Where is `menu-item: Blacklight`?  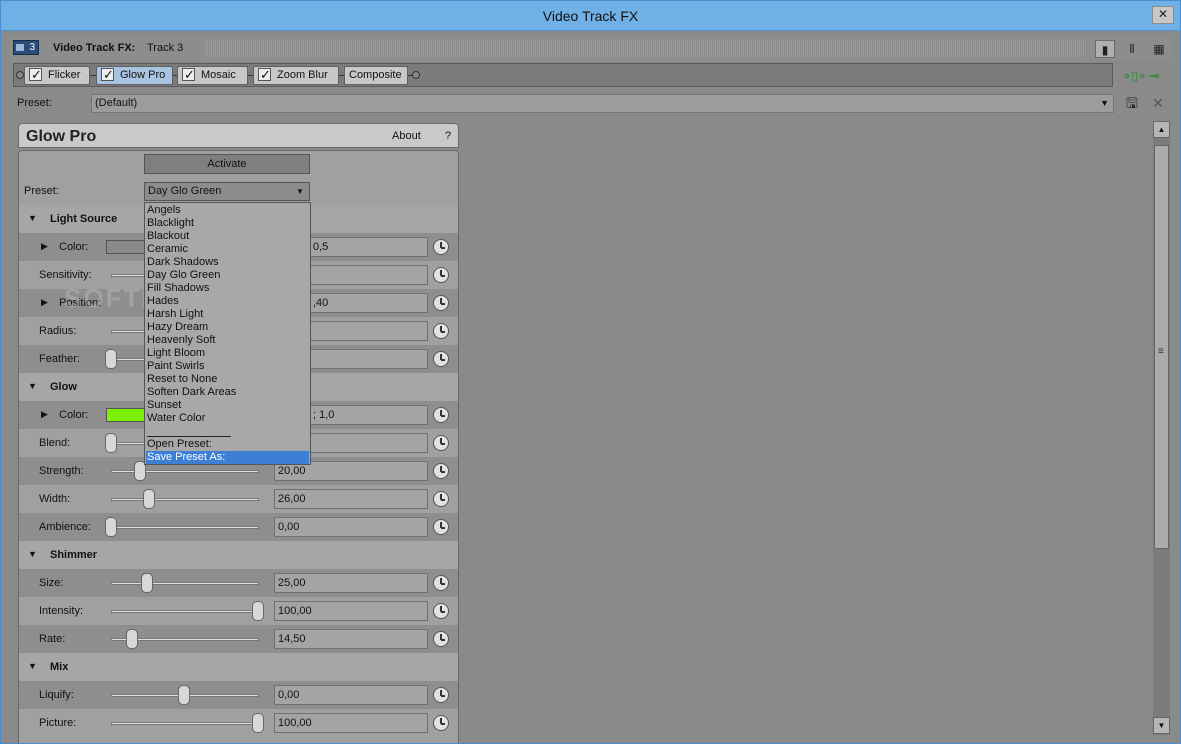
menu-item: Blacklight is located at coordinates (227, 223).